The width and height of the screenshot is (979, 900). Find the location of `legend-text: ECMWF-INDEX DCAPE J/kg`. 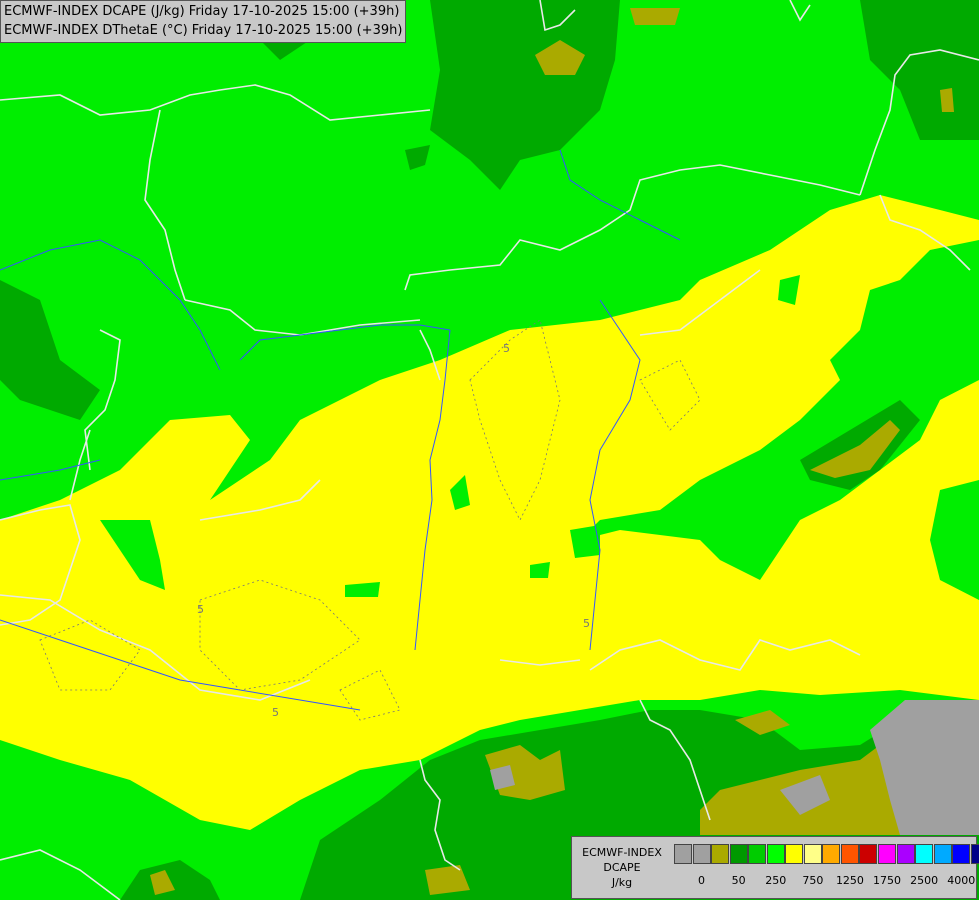

legend-text: ECMWF-INDEX DCAPE J/kg is located at coordinates (622, 867).